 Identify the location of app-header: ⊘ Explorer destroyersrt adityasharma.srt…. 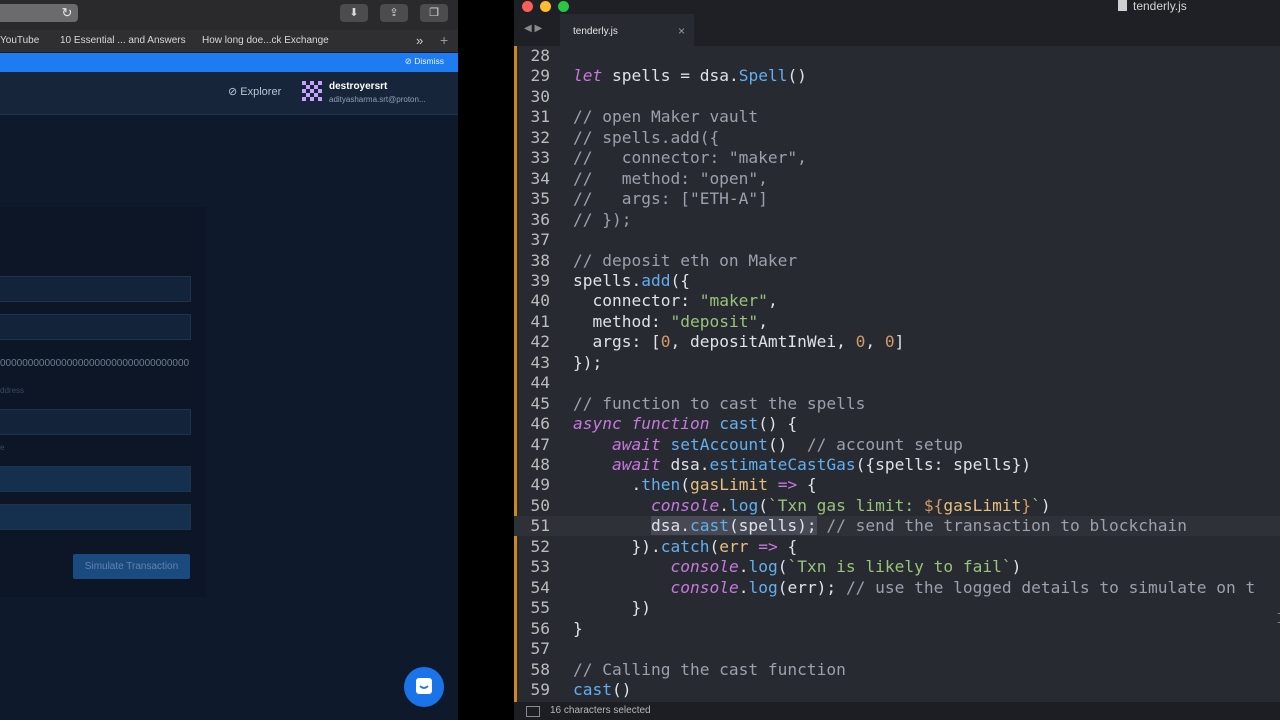
(229, 93).